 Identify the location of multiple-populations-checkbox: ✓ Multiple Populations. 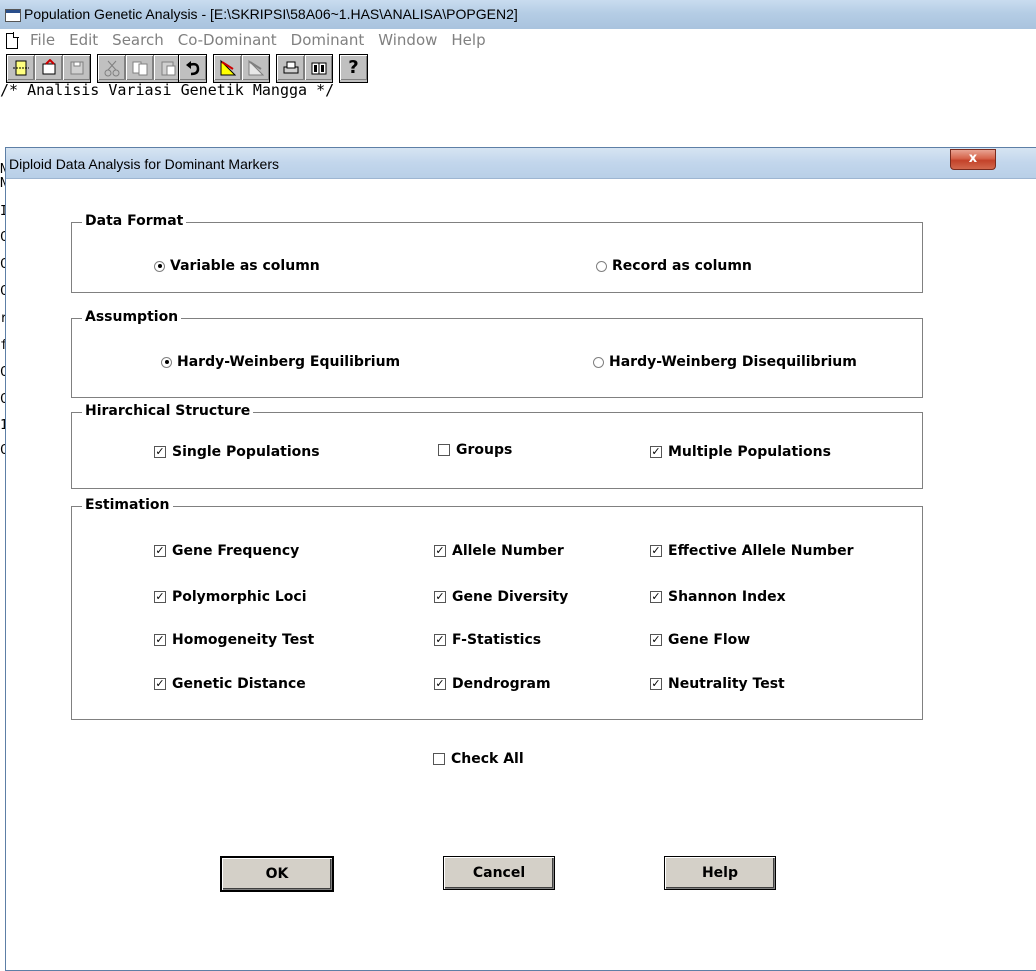
(740, 452).